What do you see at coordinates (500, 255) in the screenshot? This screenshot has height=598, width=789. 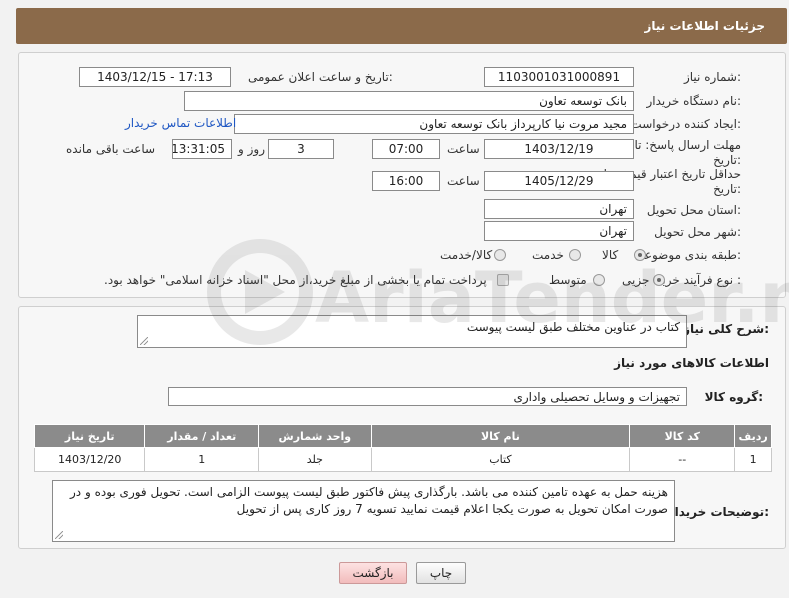 I see `category-radio-both` at bounding box center [500, 255].